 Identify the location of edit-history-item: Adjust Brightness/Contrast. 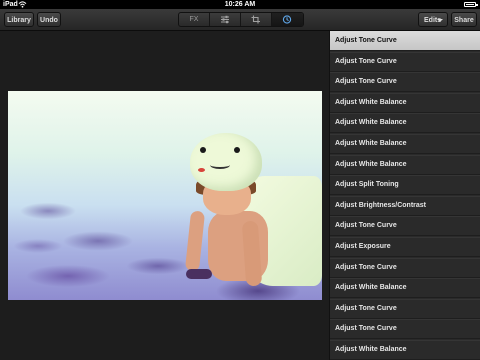
(405, 206).